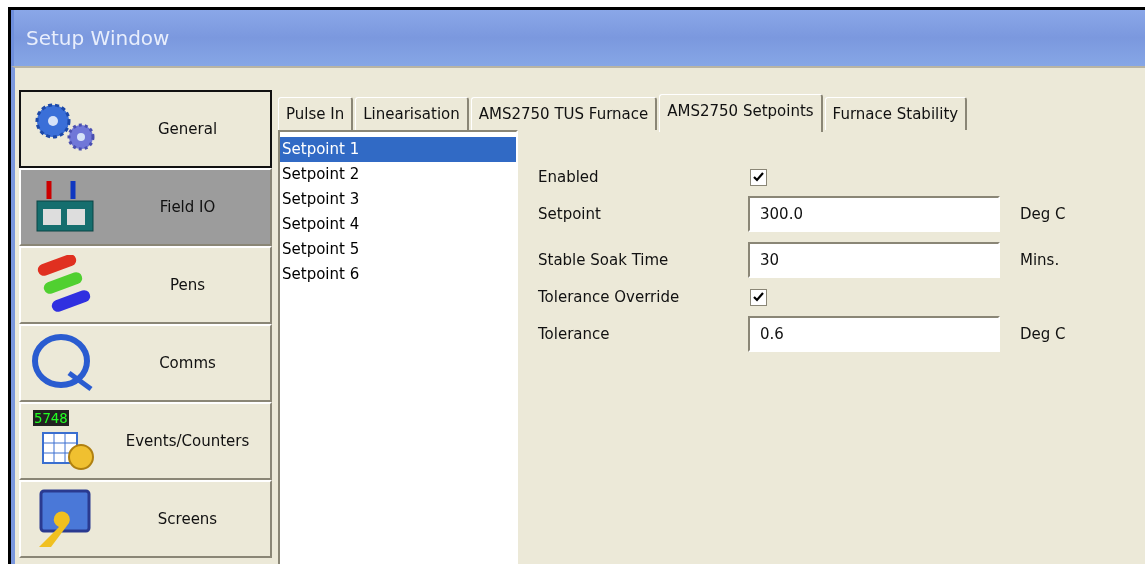 The height and width of the screenshot is (564, 1145). Describe the element at coordinates (570, 214) in the screenshot. I see `field-label: Setpoint` at that location.